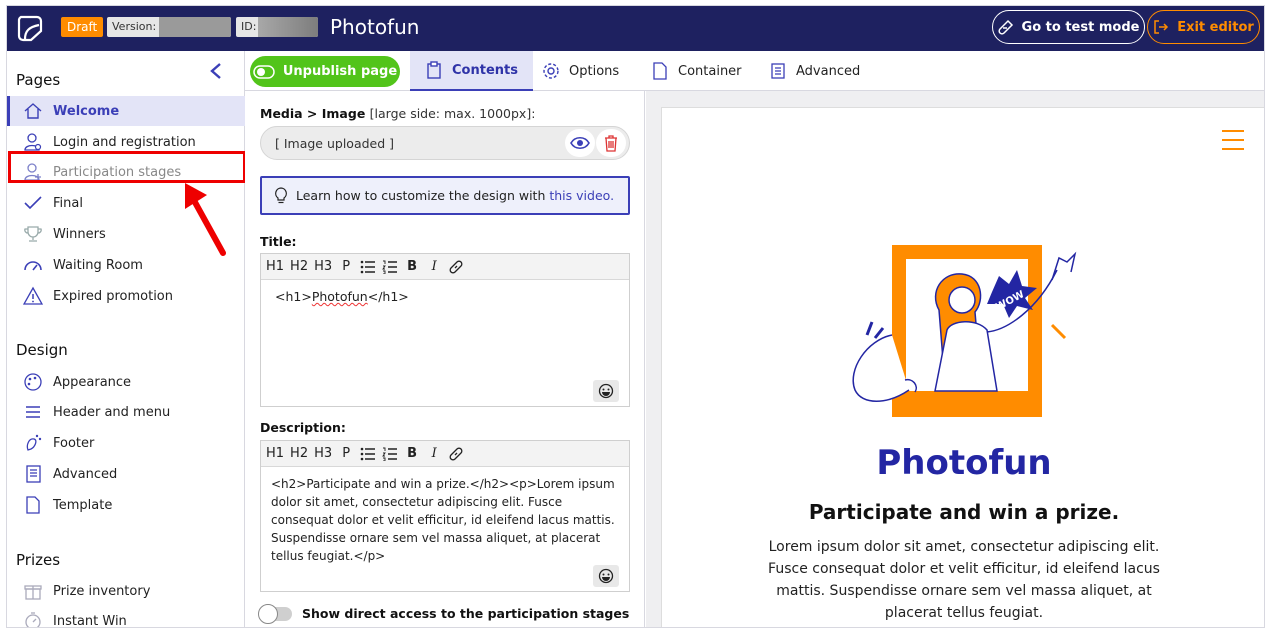 The height and width of the screenshot is (633, 1270). What do you see at coordinates (288, 27) in the screenshot?
I see `id-value-redacted` at bounding box center [288, 27].